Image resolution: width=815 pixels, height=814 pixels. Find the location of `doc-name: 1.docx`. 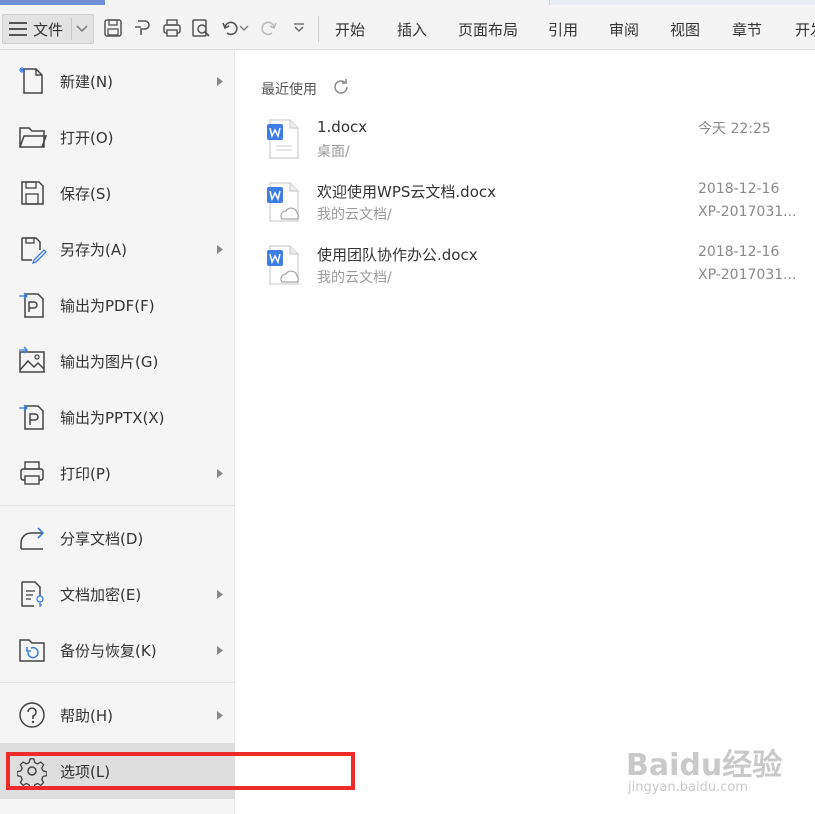

doc-name: 1.docx is located at coordinates (342, 127).